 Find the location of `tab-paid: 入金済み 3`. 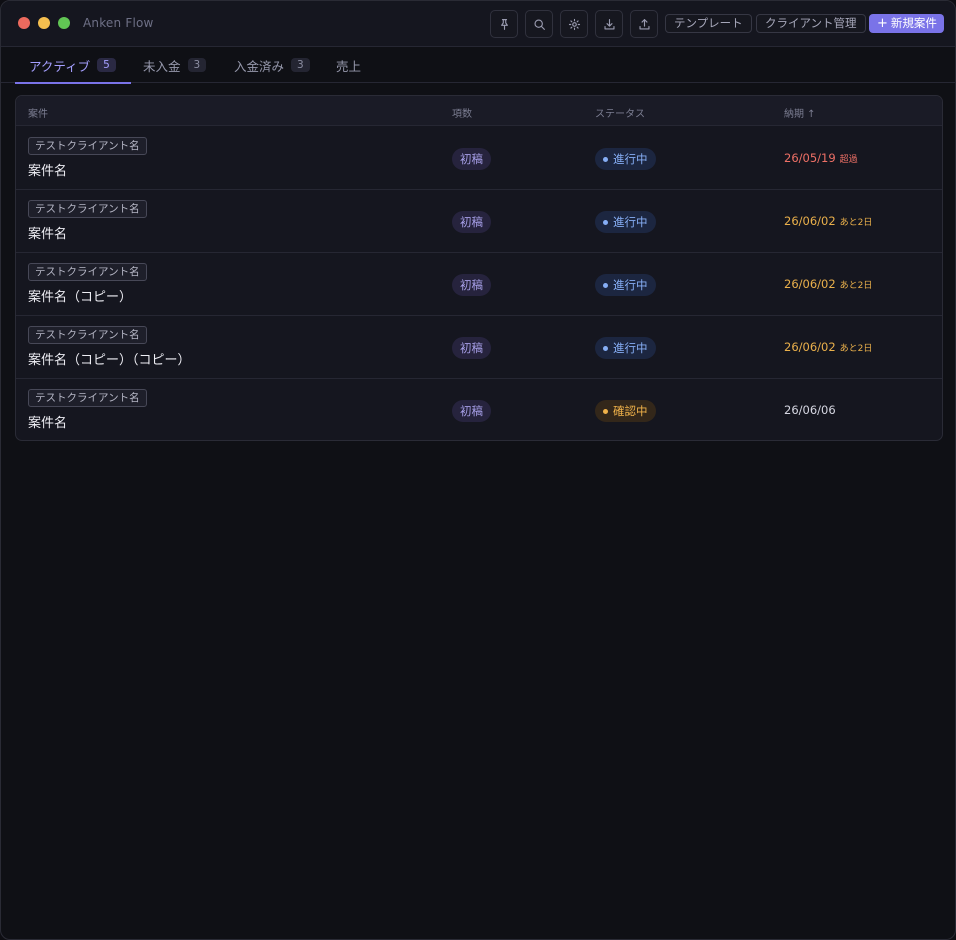

tab-paid: 入金済み 3 is located at coordinates (272, 65).